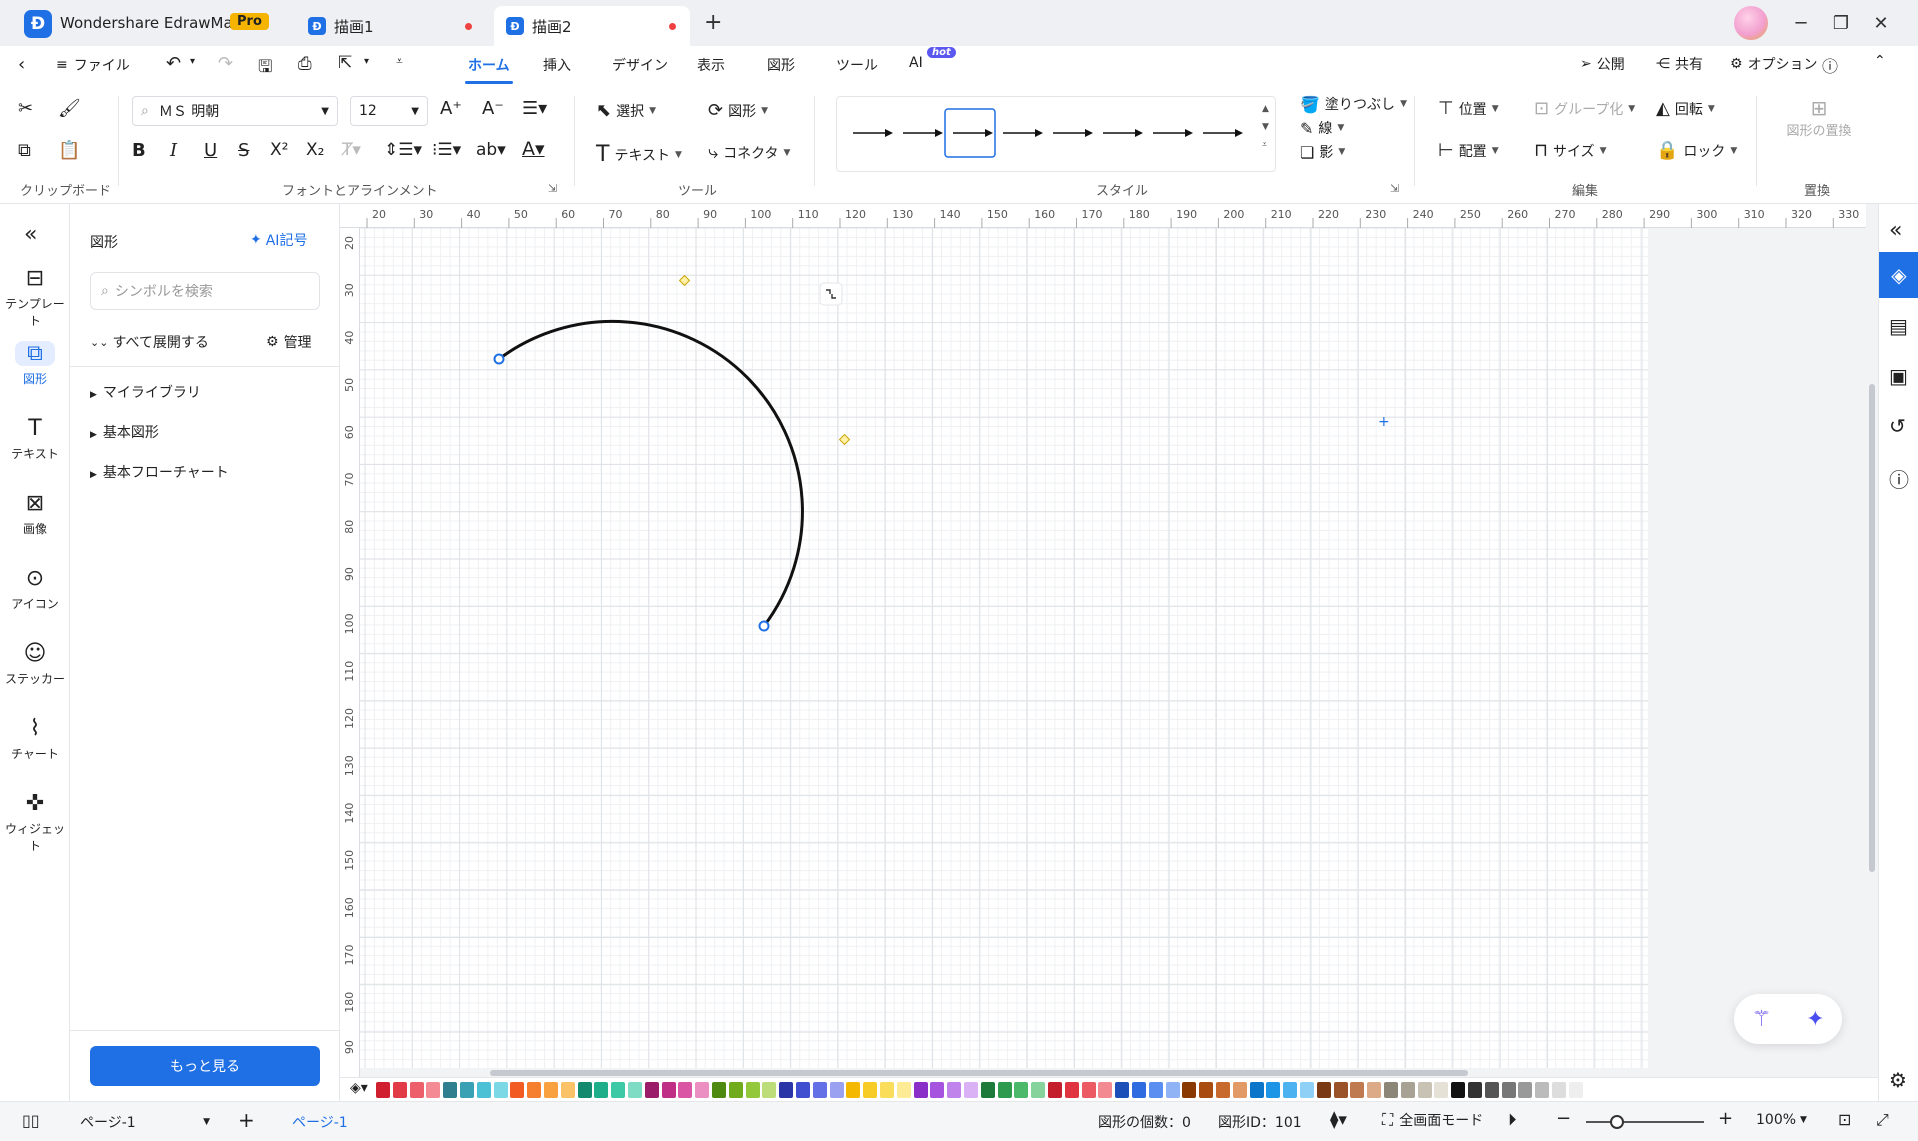 The image size is (1918, 1141). What do you see at coordinates (857, 65) in the screenshot?
I see `tab-tools: ツール` at bounding box center [857, 65].